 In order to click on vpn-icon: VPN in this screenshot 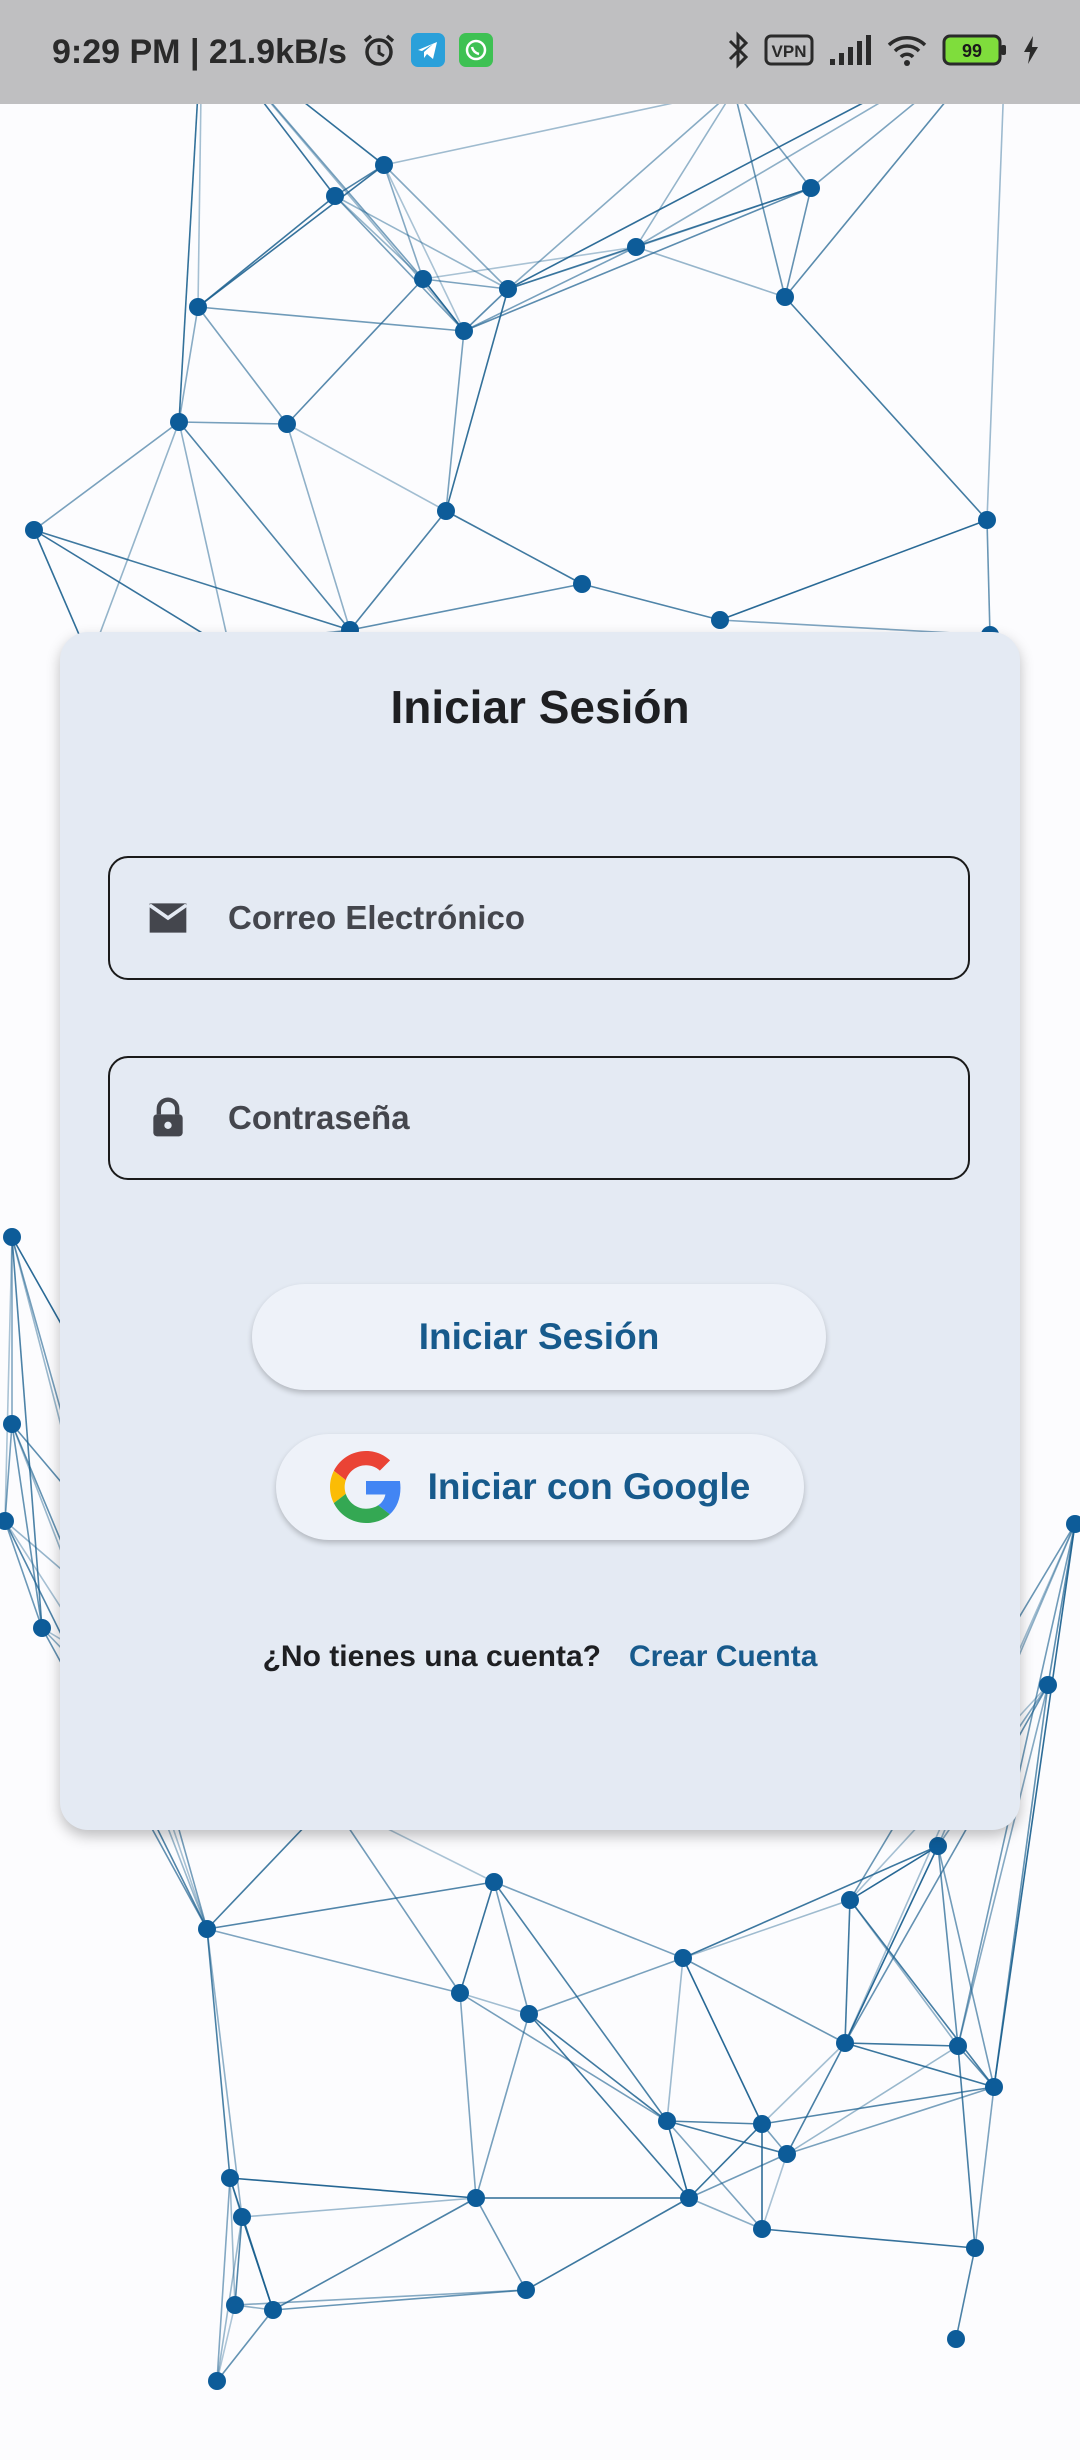, I will do `click(789, 52)`.